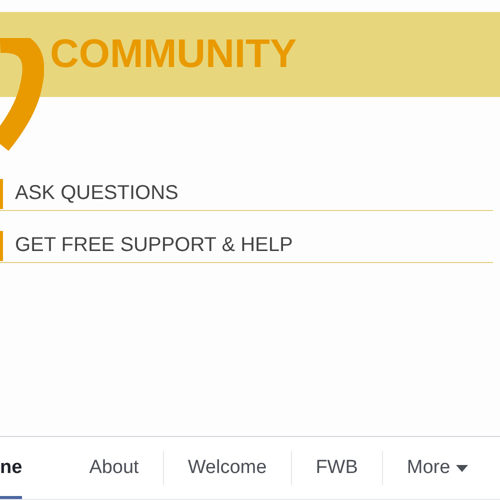 The height and width of the screenshot is (500, 500). Describe the element at coordinates (227, 468) in the screenshot. I see `tab: Welcome` at that location.